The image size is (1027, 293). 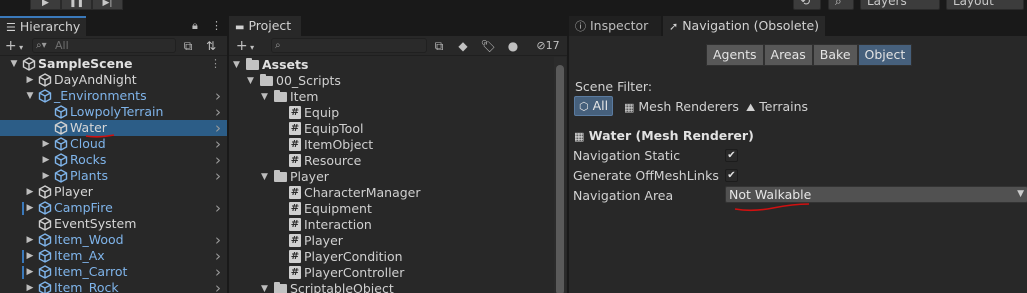 I want to click on hierarchy-row-label: SampleScene, so click(x=85, y=63).